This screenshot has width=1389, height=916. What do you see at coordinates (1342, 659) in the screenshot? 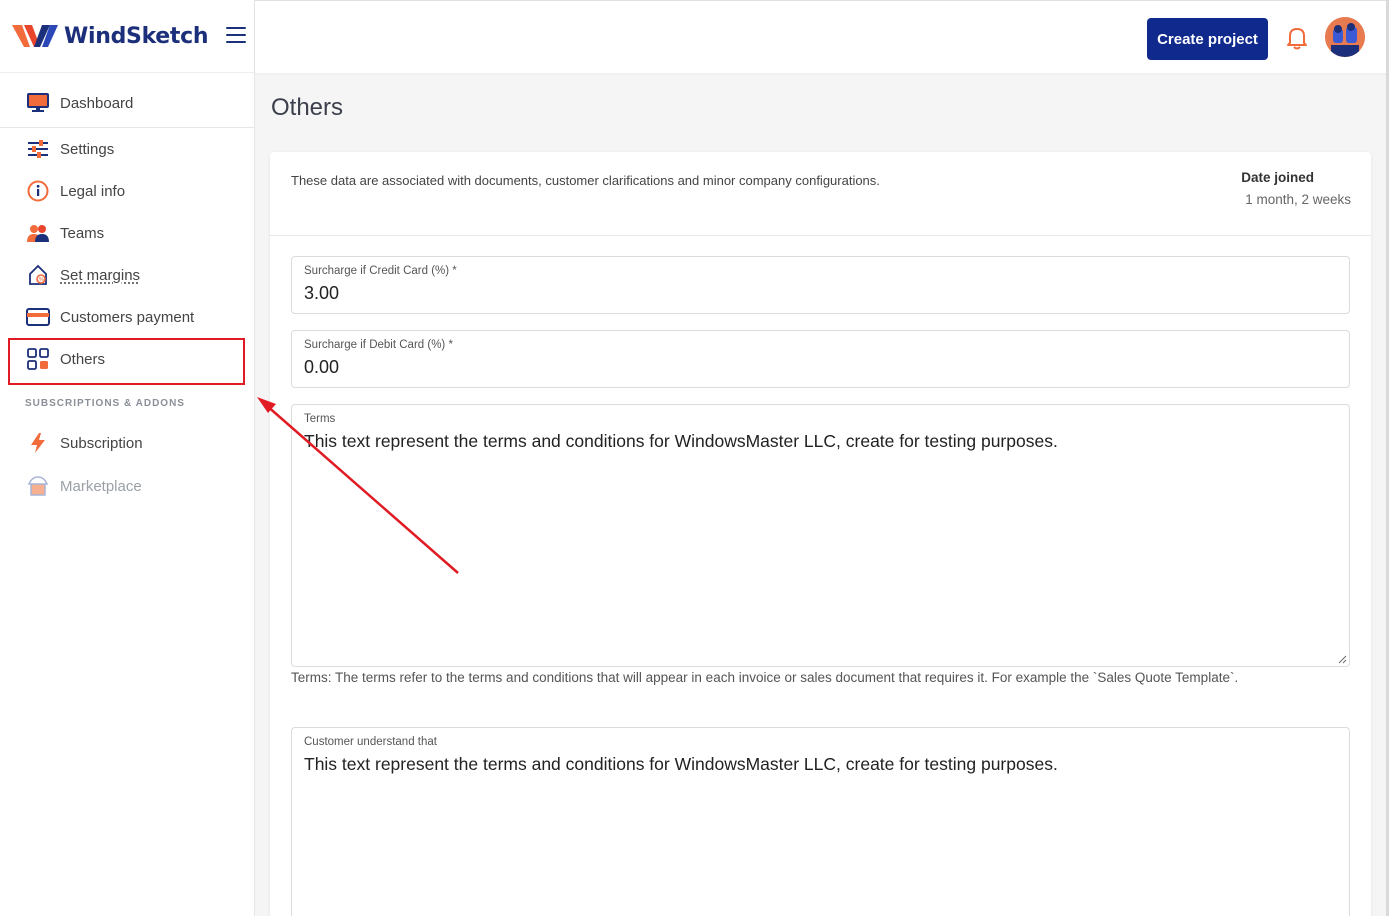
I see `resize-handle-icon` at bounding box center [1342, 659].